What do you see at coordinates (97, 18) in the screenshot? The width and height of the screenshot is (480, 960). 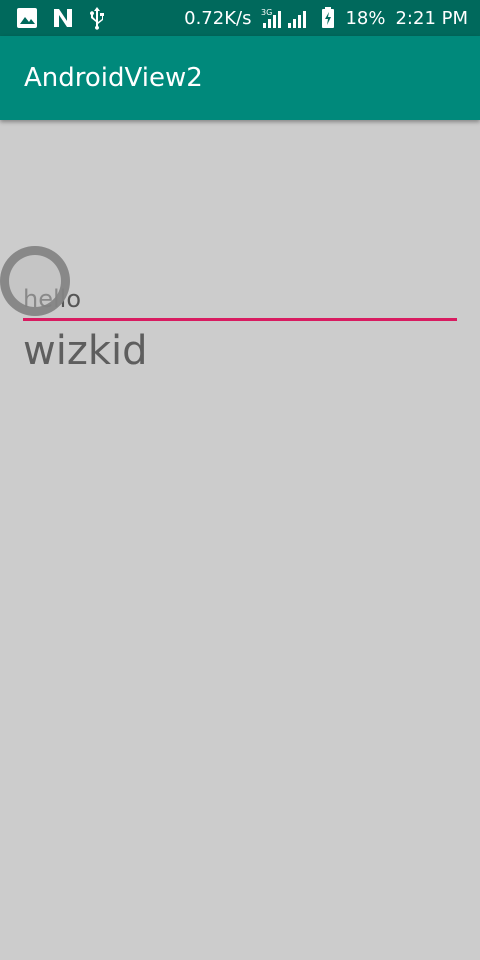 I see `usb-icon` at bounding box center [97, 18].